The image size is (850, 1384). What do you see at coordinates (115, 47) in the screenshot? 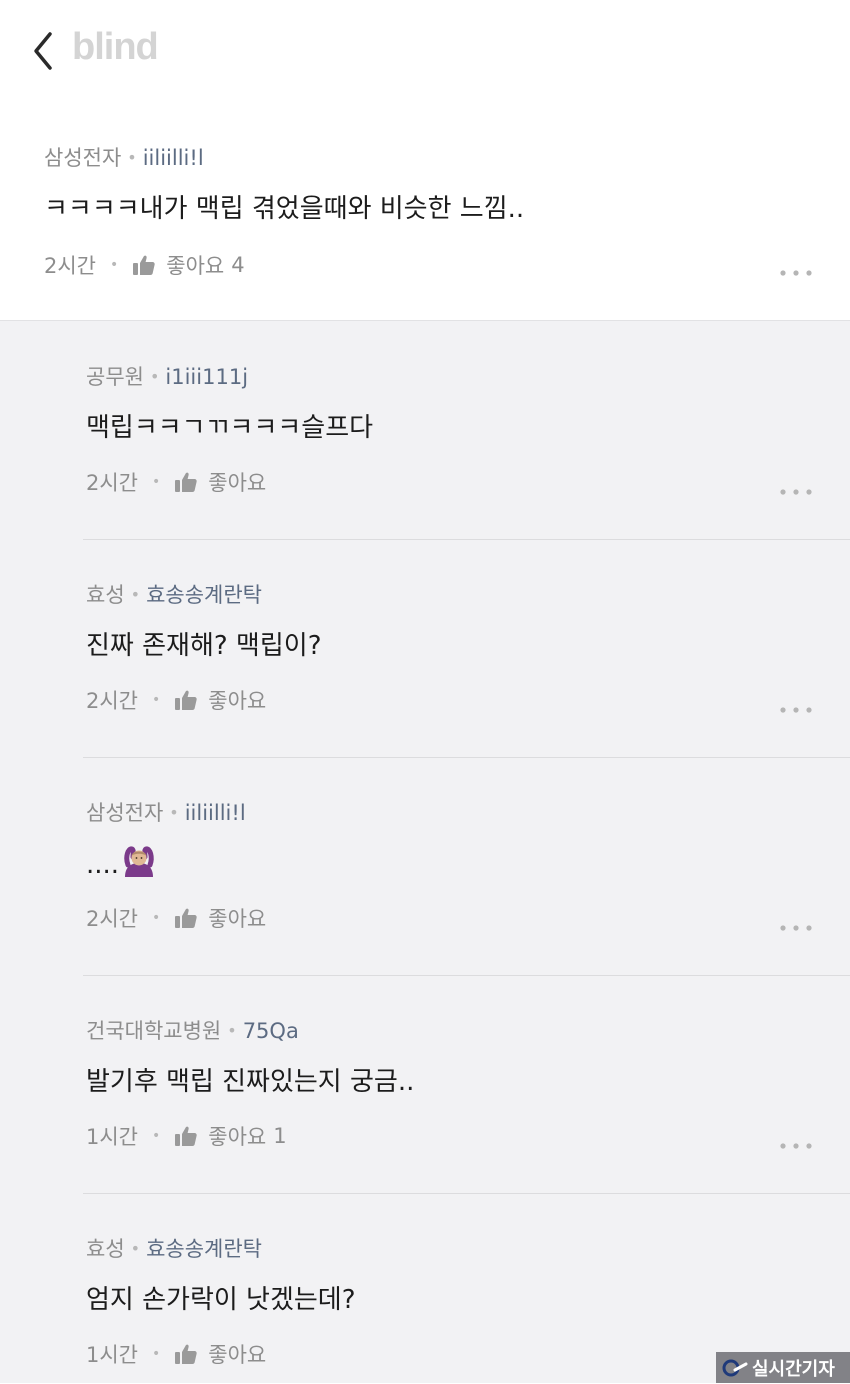
I see `app-logo: blind` at bounding box center [115, 47].